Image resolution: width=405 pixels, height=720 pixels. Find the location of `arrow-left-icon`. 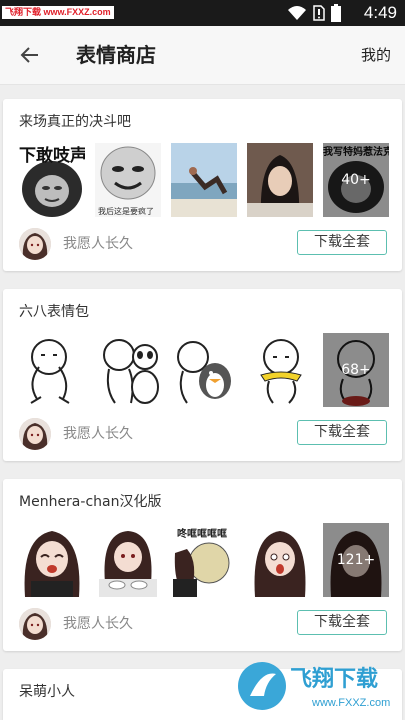

arrow-left-icon is located at coordinates (29, 55).